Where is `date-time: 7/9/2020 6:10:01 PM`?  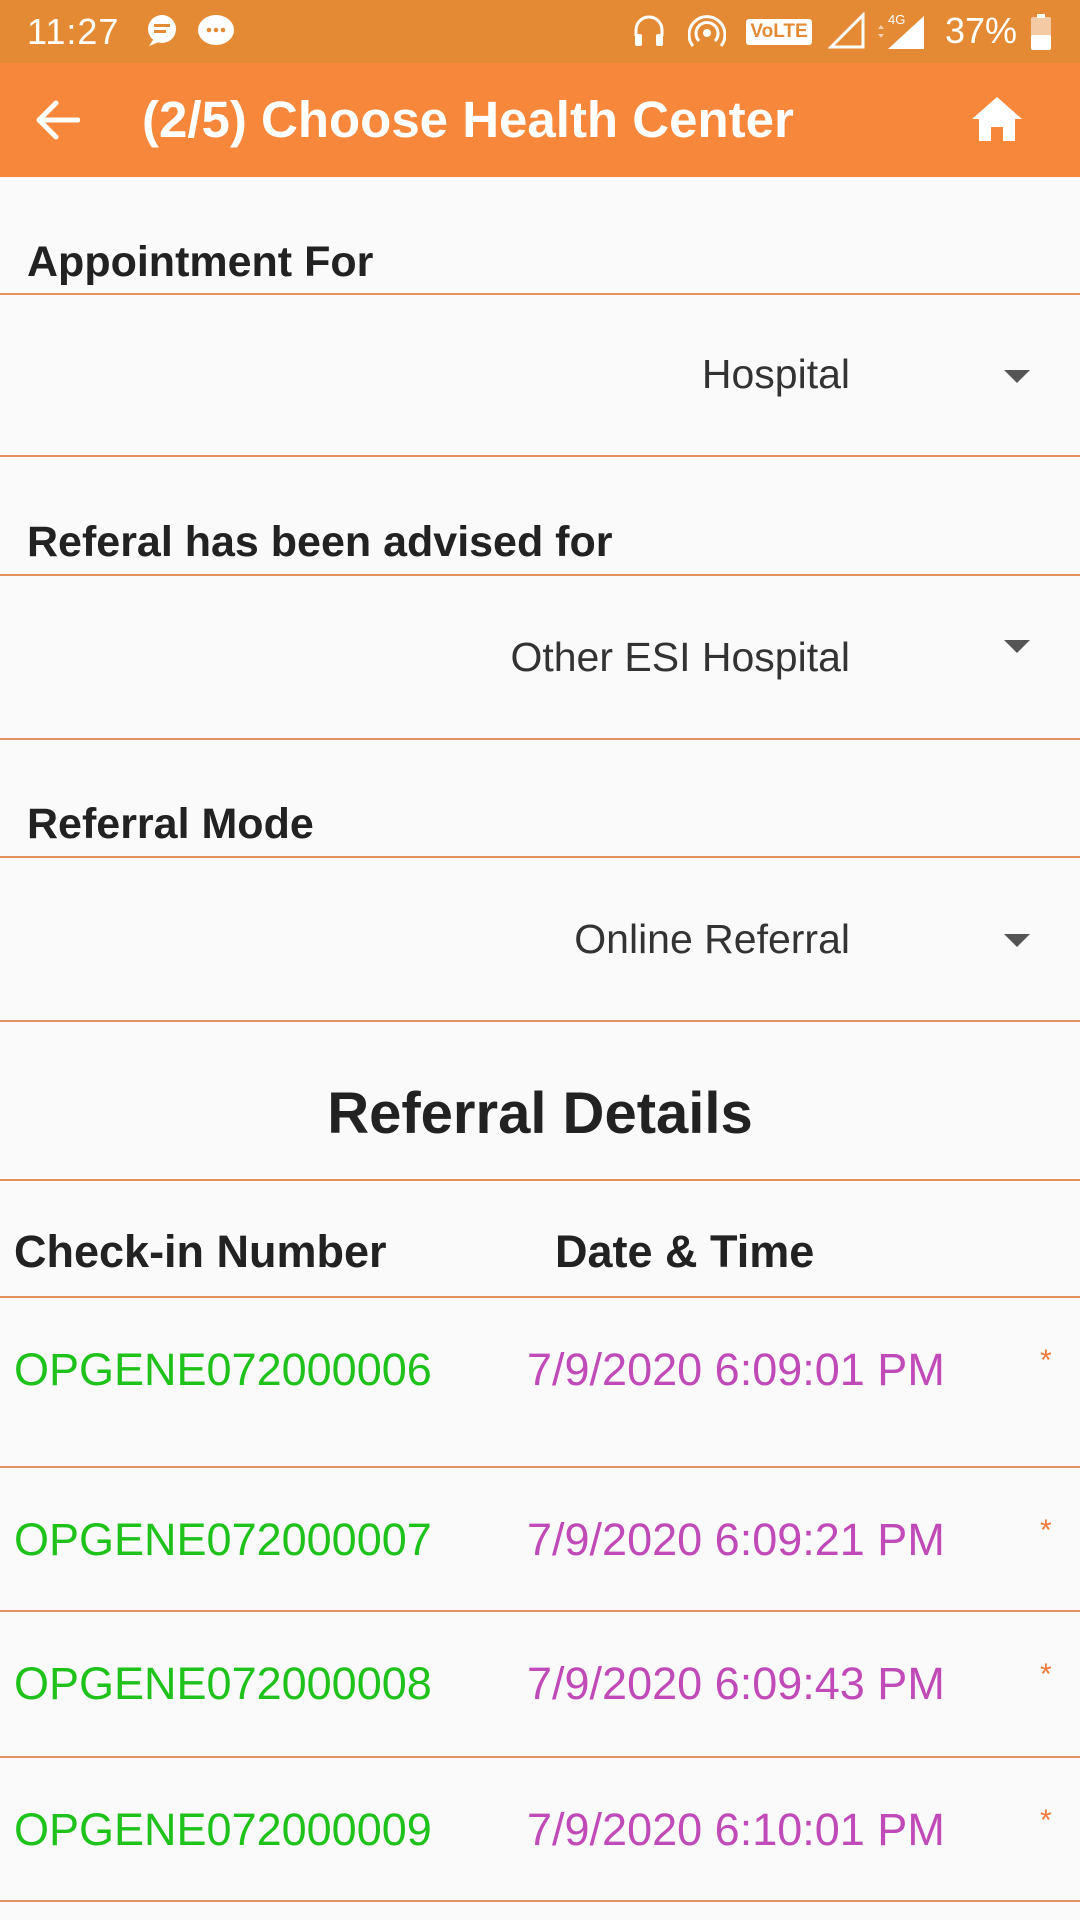
date-time: 7/9/2020 6:10:01 PM is located at coordinates (736, 1829).